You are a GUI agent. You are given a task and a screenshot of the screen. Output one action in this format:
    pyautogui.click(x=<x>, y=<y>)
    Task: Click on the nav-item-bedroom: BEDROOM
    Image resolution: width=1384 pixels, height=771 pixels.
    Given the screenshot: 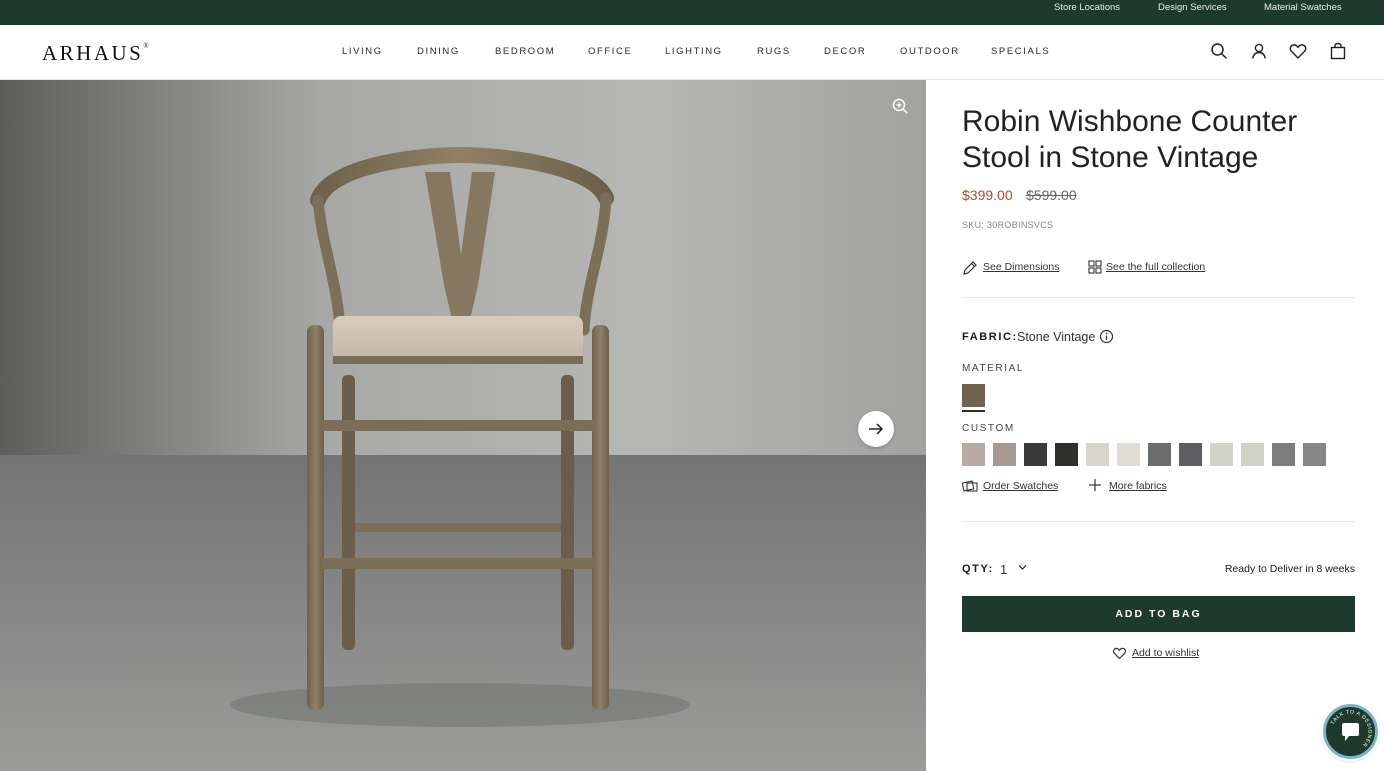 What is the action you would take?
    pyautogui.click(x=525, y=51)
    